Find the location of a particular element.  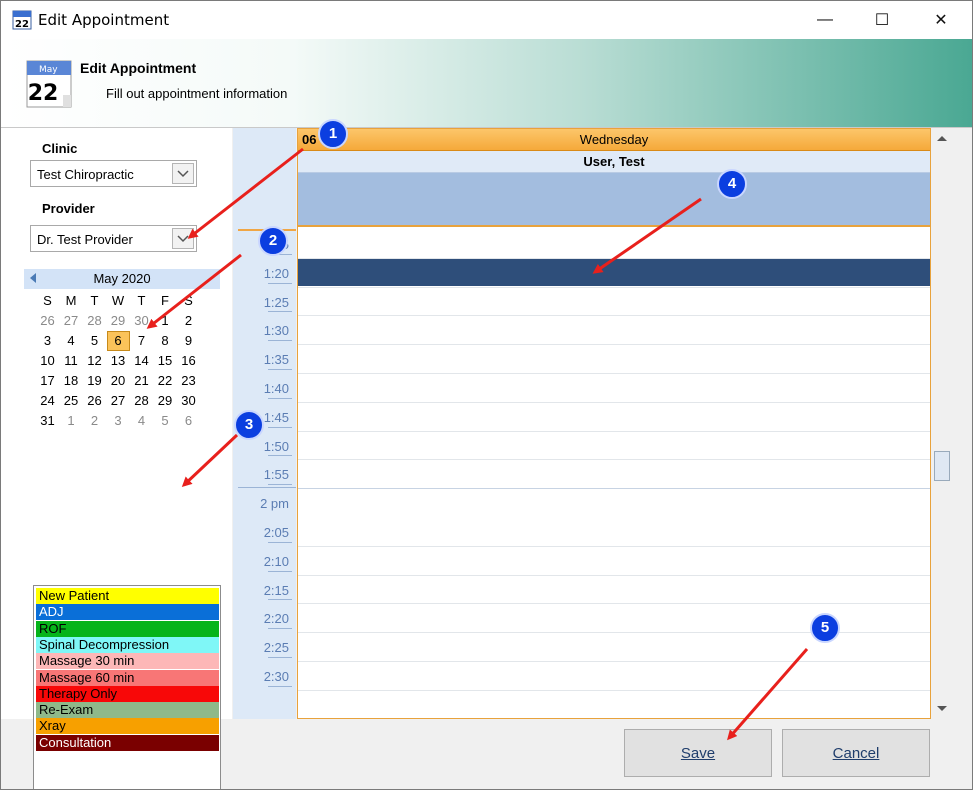

calendar-day: 8 is located at coordinates (165, 341).